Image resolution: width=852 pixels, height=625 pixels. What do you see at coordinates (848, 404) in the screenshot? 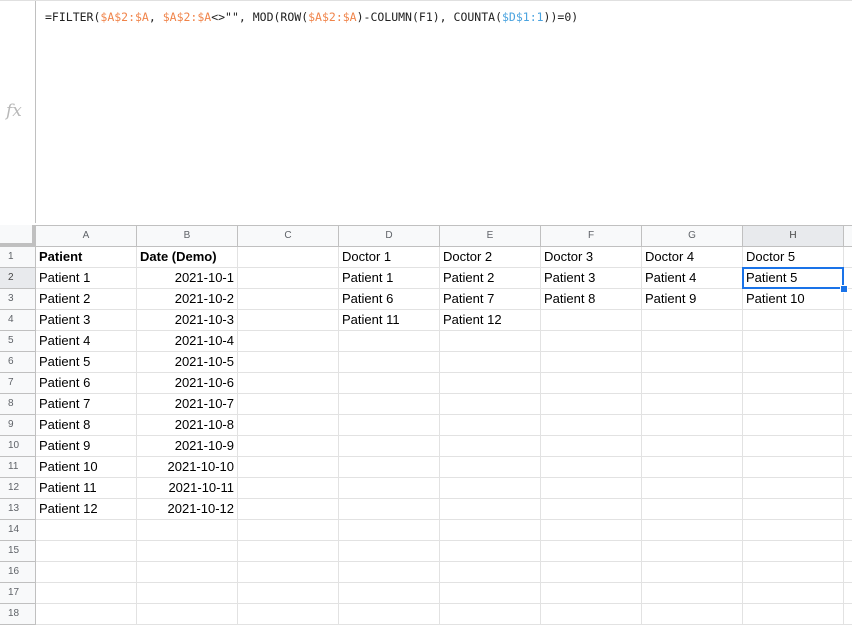
I see `cell-i8` at bounding box center [848, 404].